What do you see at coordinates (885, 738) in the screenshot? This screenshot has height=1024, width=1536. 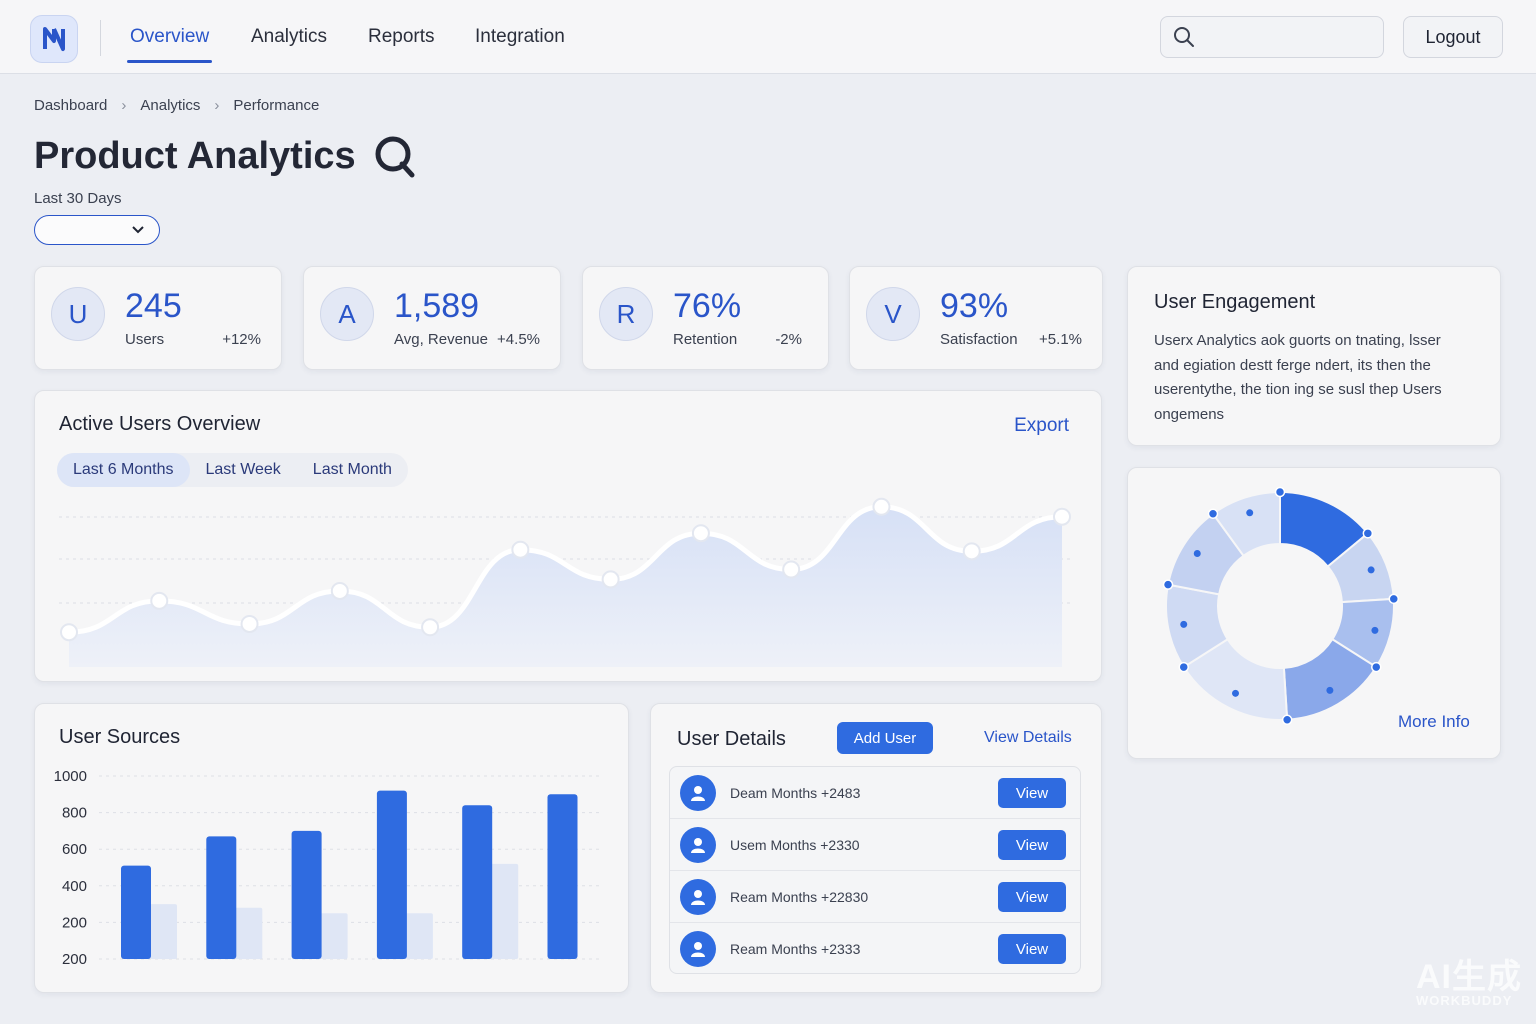 I see `add-user-button: Add User` at bounding box center [885, 738].